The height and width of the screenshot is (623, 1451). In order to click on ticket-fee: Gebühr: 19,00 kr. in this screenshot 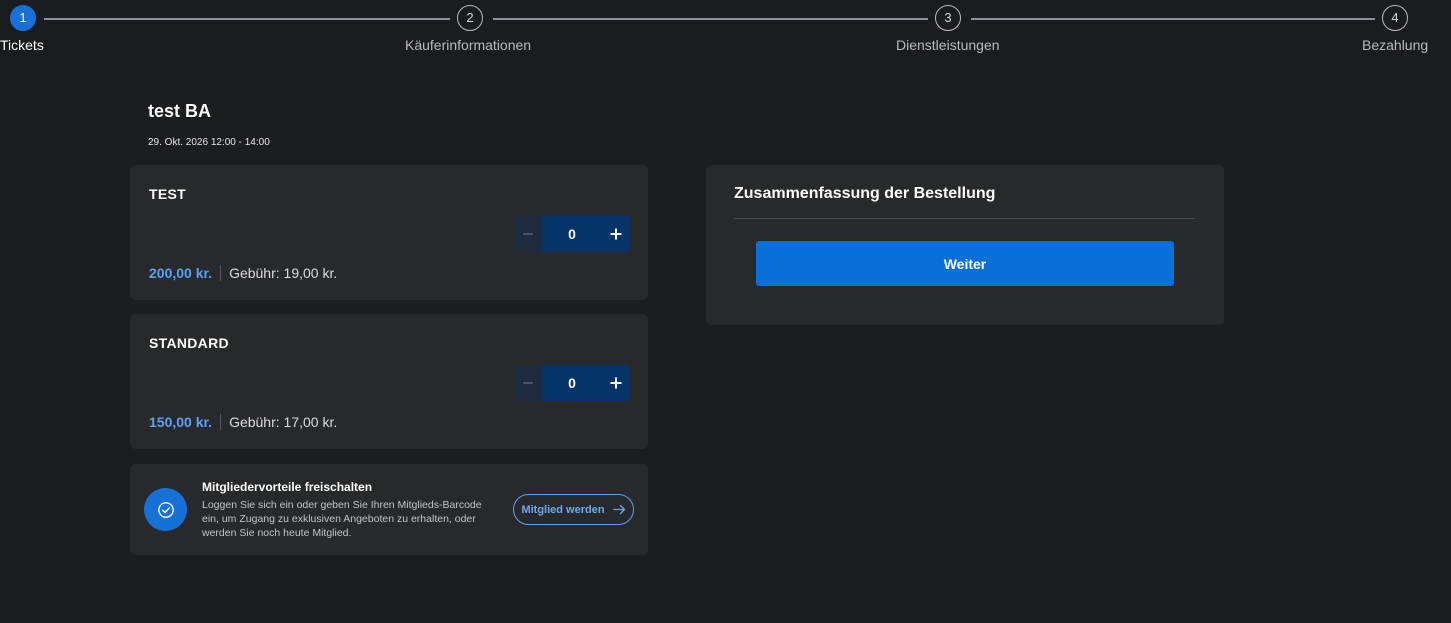, I will do `click(283, 273)`.